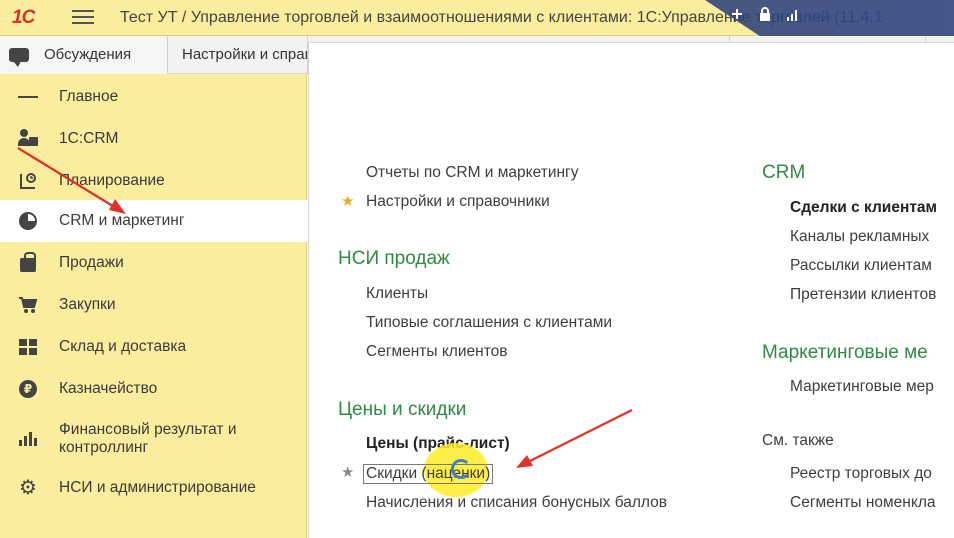 Image resolution: width=954 pixels, height=538 pixels. What do you see at coordinates (863, 503) in the screenshot?
I see `link-nomenclature-segments: Сегменты номенкла` at bounding box center [863, 503].